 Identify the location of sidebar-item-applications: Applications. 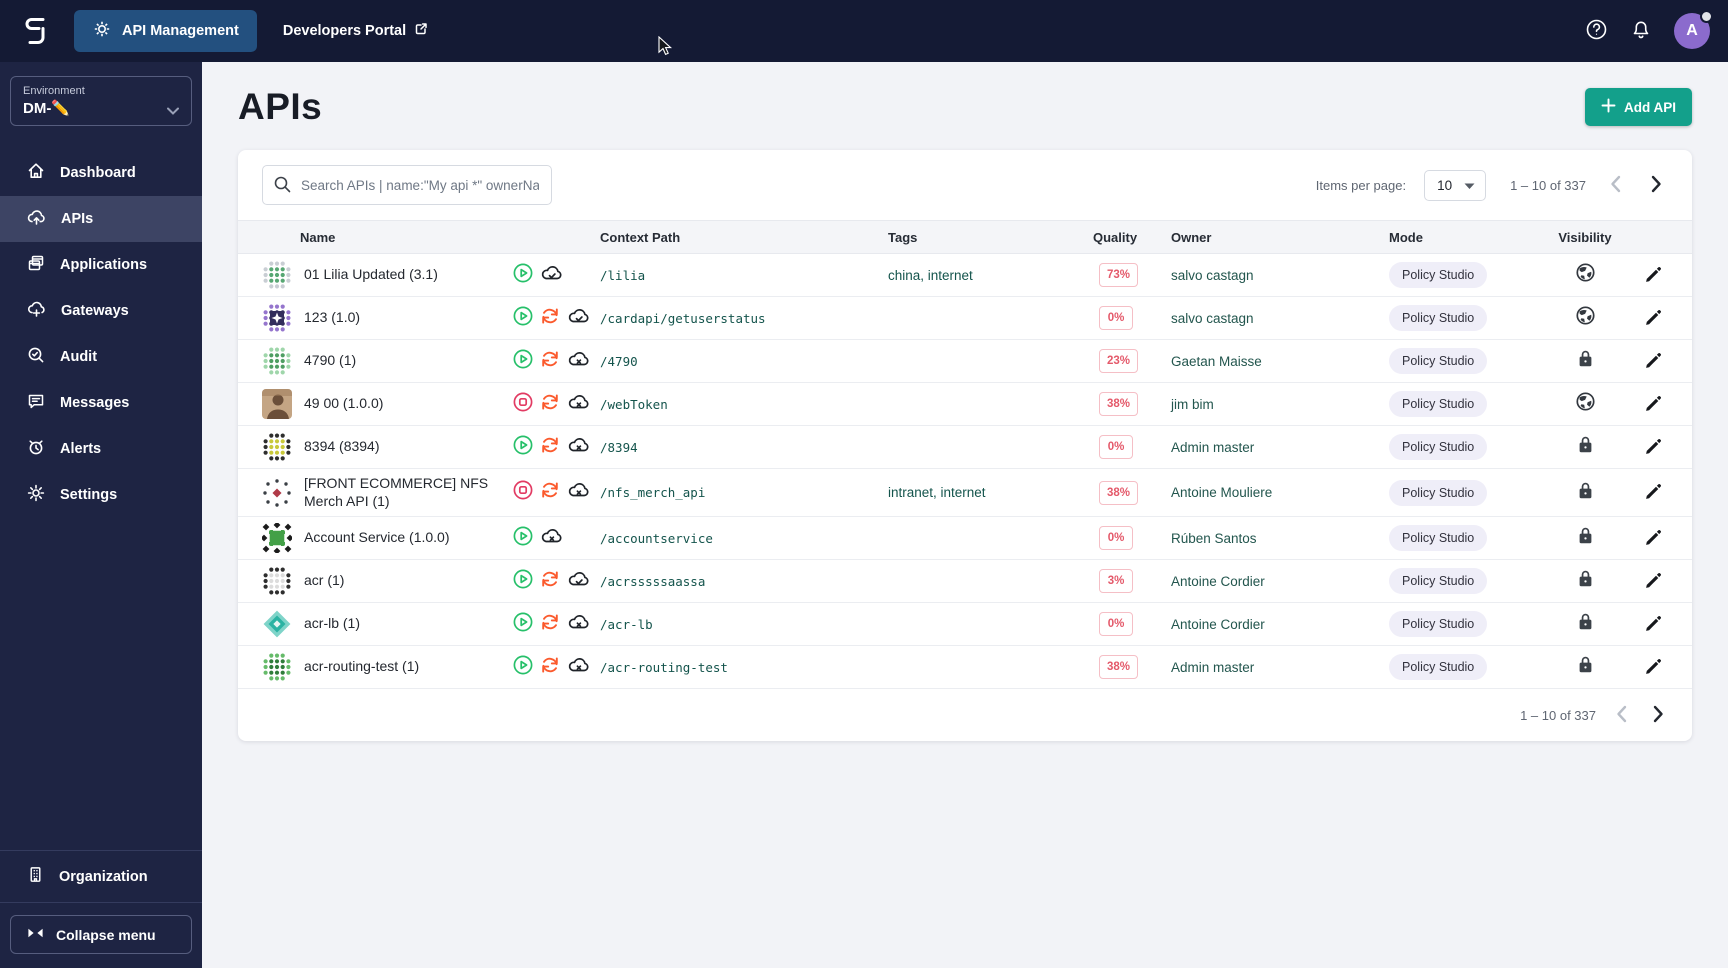
(101, 265).